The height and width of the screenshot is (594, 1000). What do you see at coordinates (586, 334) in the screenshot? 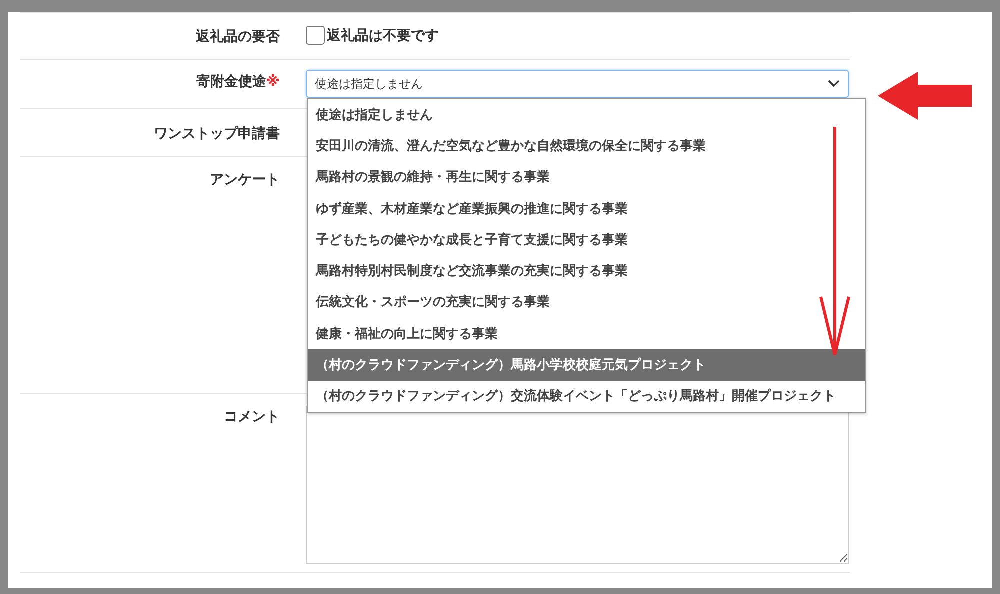
I see `dropdown-option: 健康・福祉の向上に関する事業` at bounding box center [586, 334].